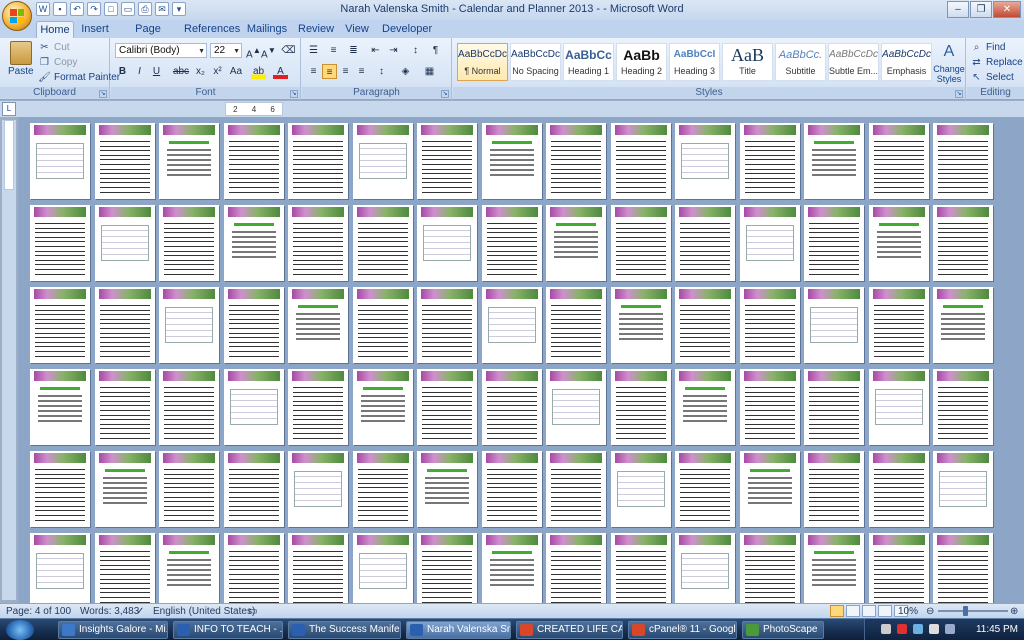  I want to click on print-layout-icon, so click(837, 611).